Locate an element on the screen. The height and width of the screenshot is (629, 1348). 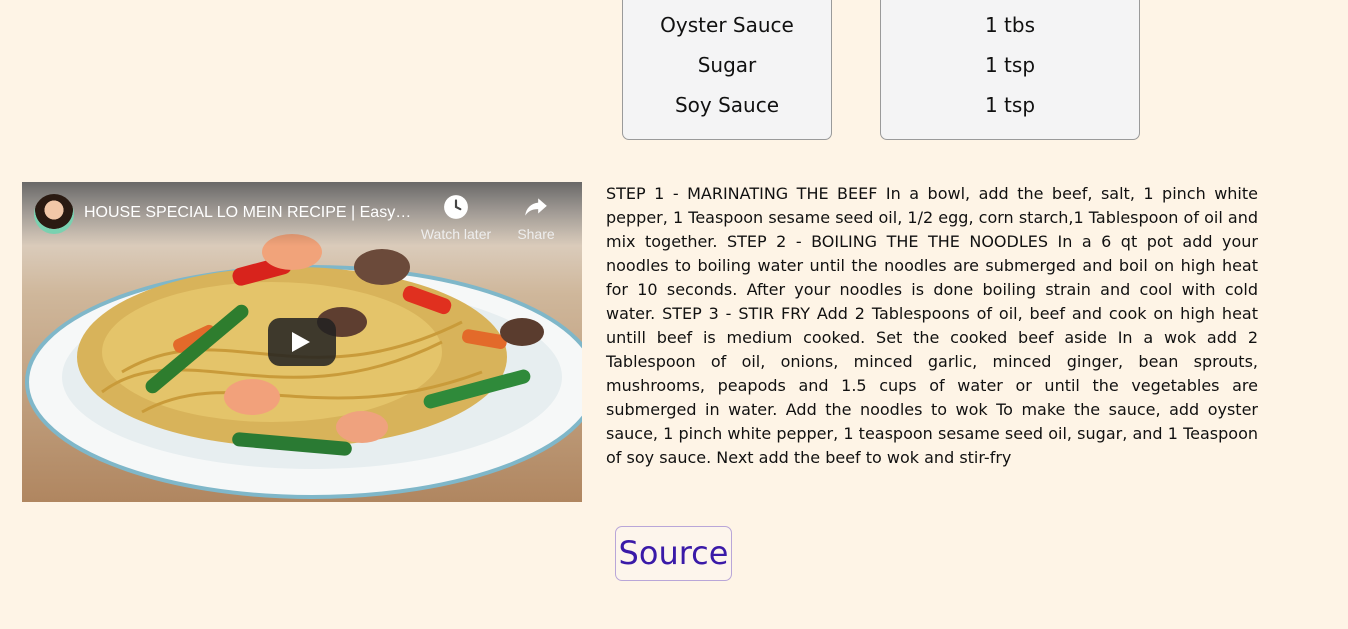
channel-avatar is located at coordinates (54, 214).